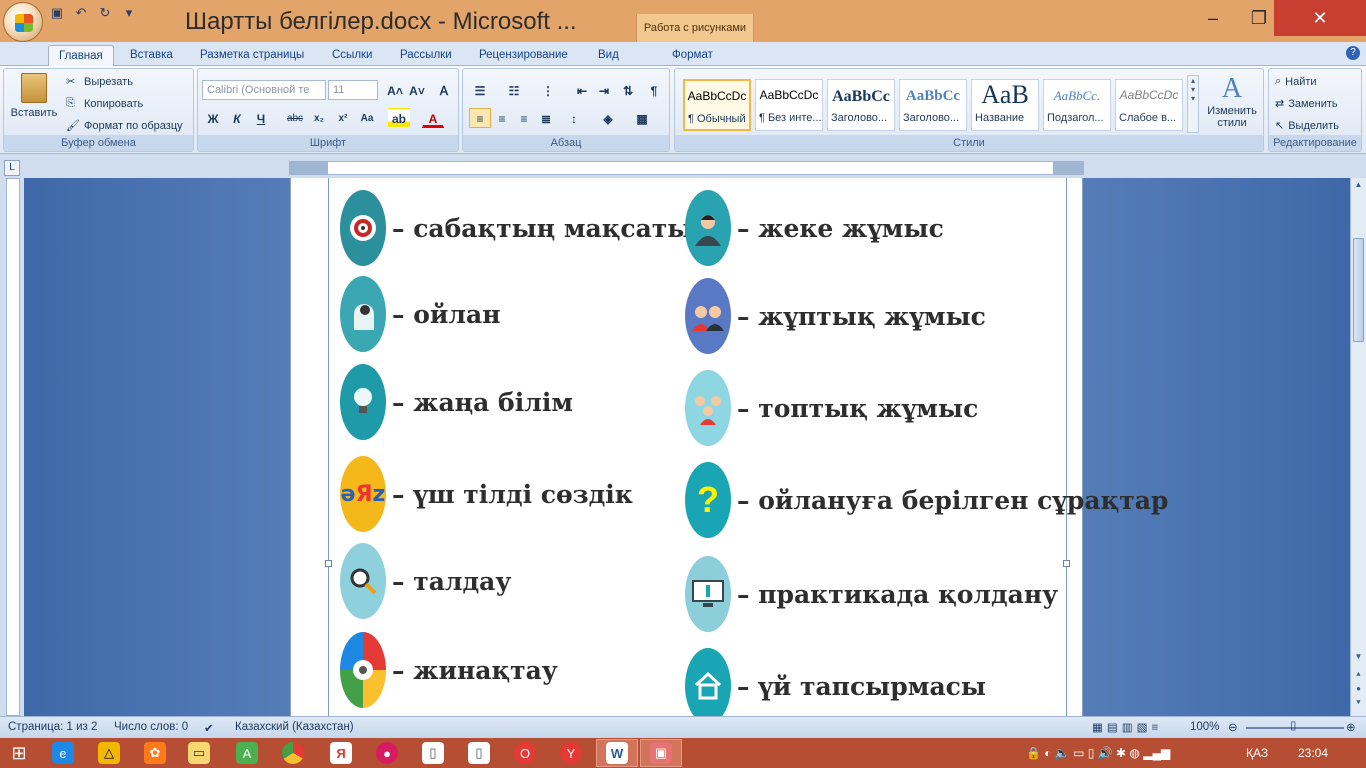 This screenshot has width=1366, height=768. I want to click on view-buttons: ▦▤▥▧≡, so click(1127, 727).